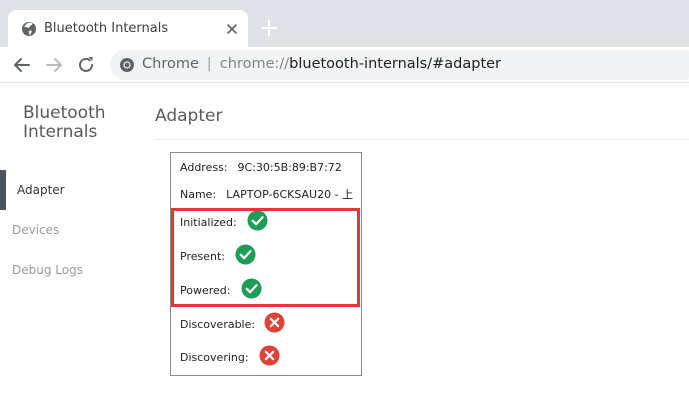 This screenshot has width=689, height=417. What do you see at coordinates (189, 116) in the screenshot?
I see `page-title: Adapter` at bounding box center [189, 116].